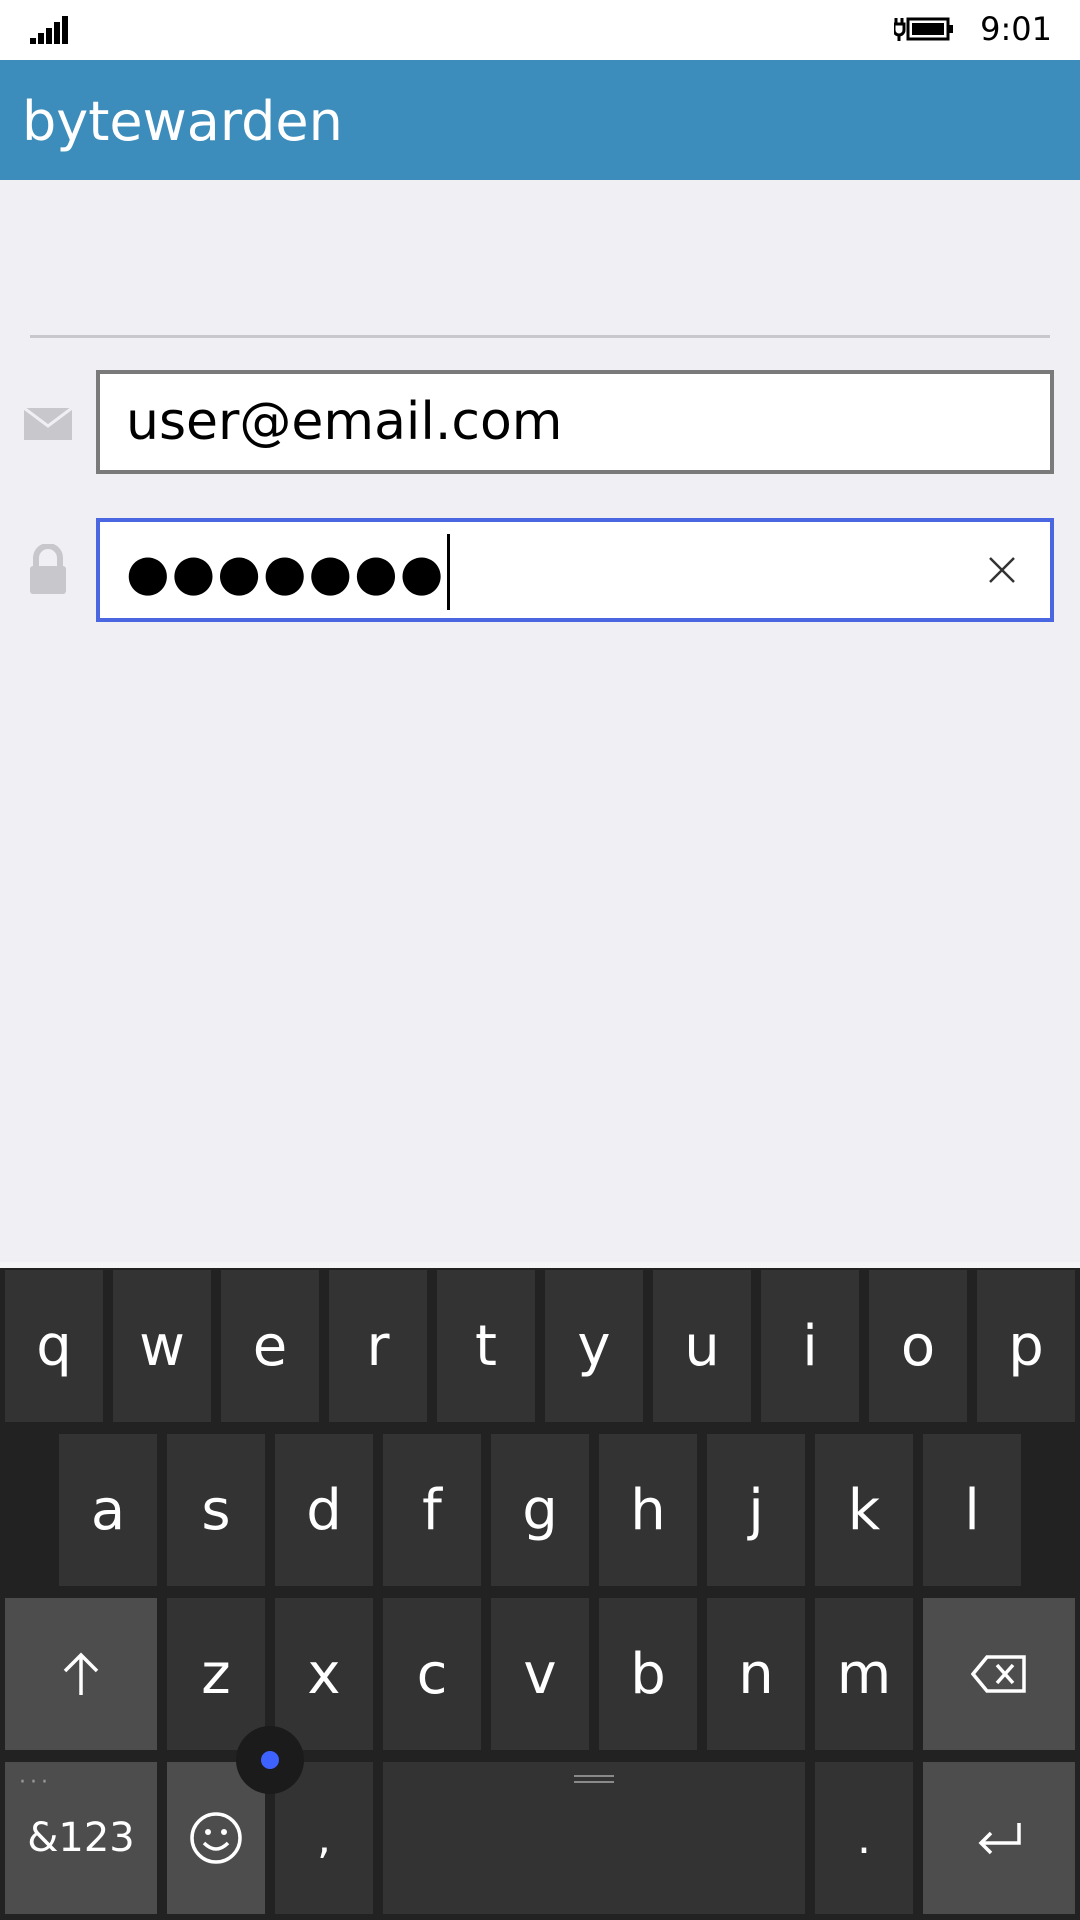  I want to click on key-s: s, so click(216, 1510).